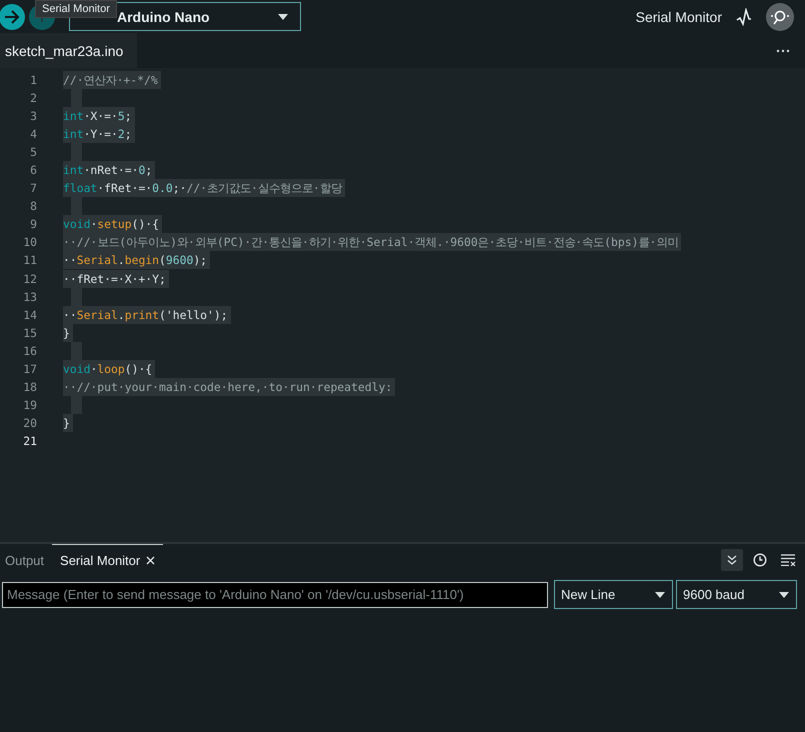 This screenshot has width=805, height=732. I want to click on line-number: 14, so click(29, 315).